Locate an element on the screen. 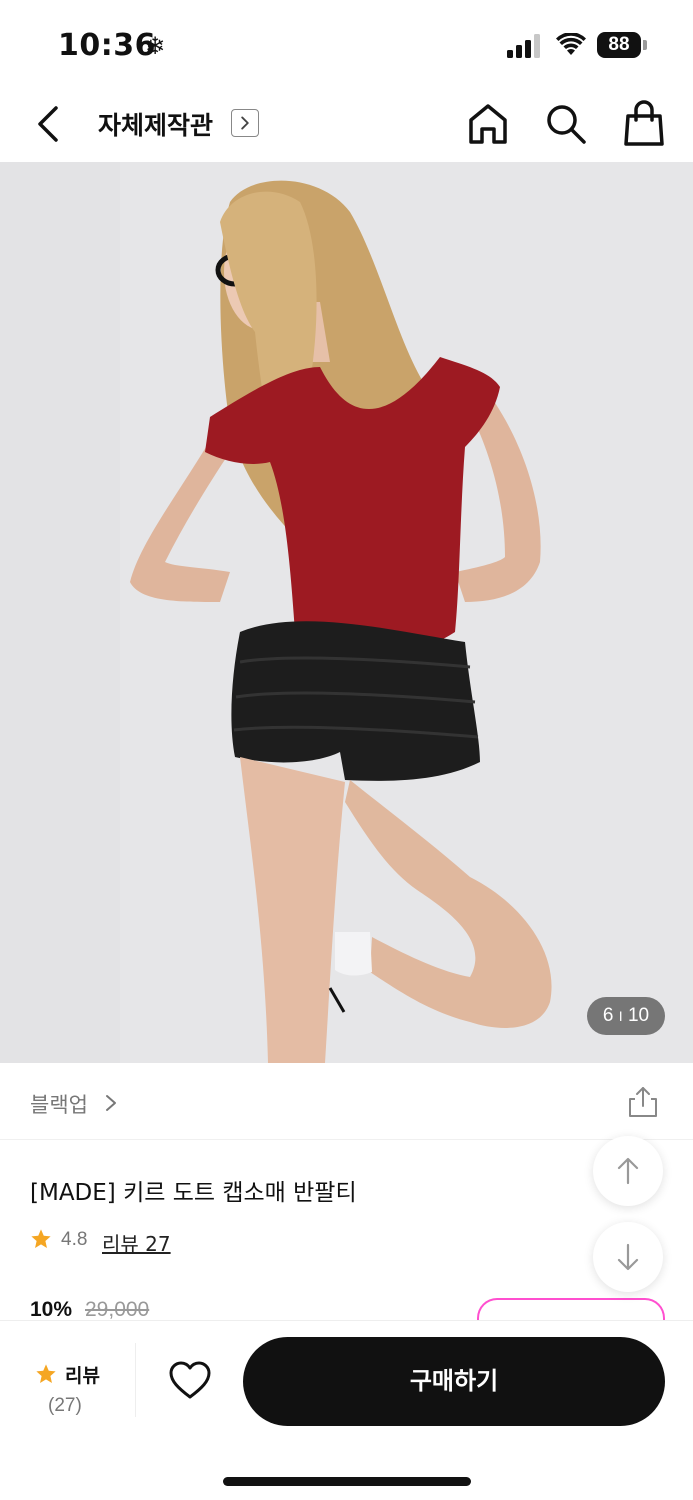  scroll-up-button is located at coordinates (628, 1171).